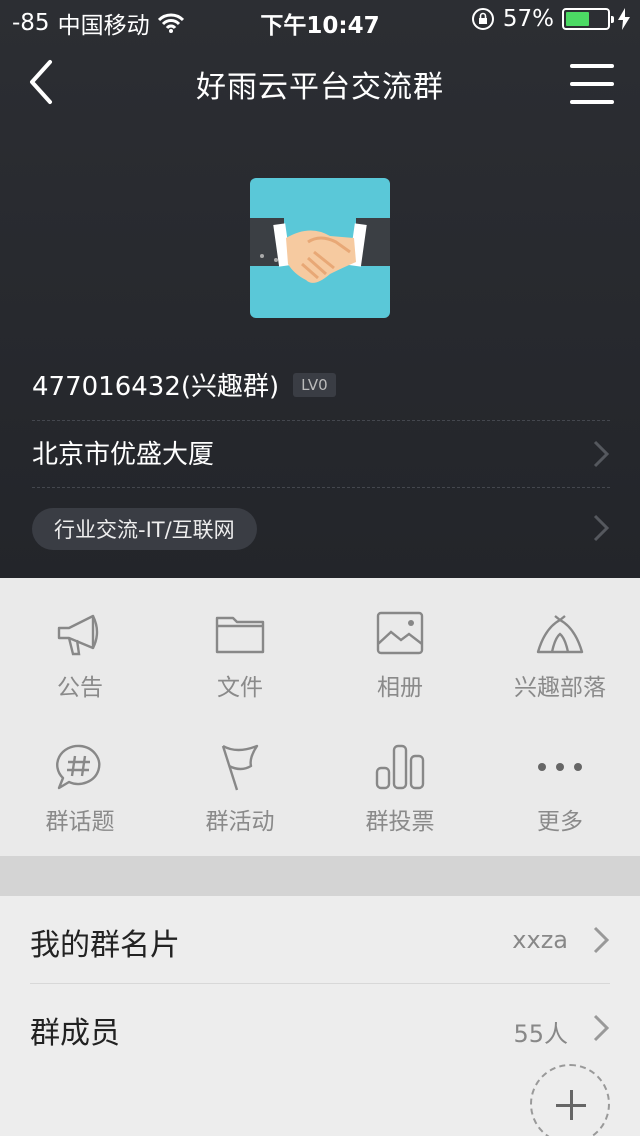  Describe the element at coordinates (588, 19) in the screenshot. I see `battery-icon` at that location.